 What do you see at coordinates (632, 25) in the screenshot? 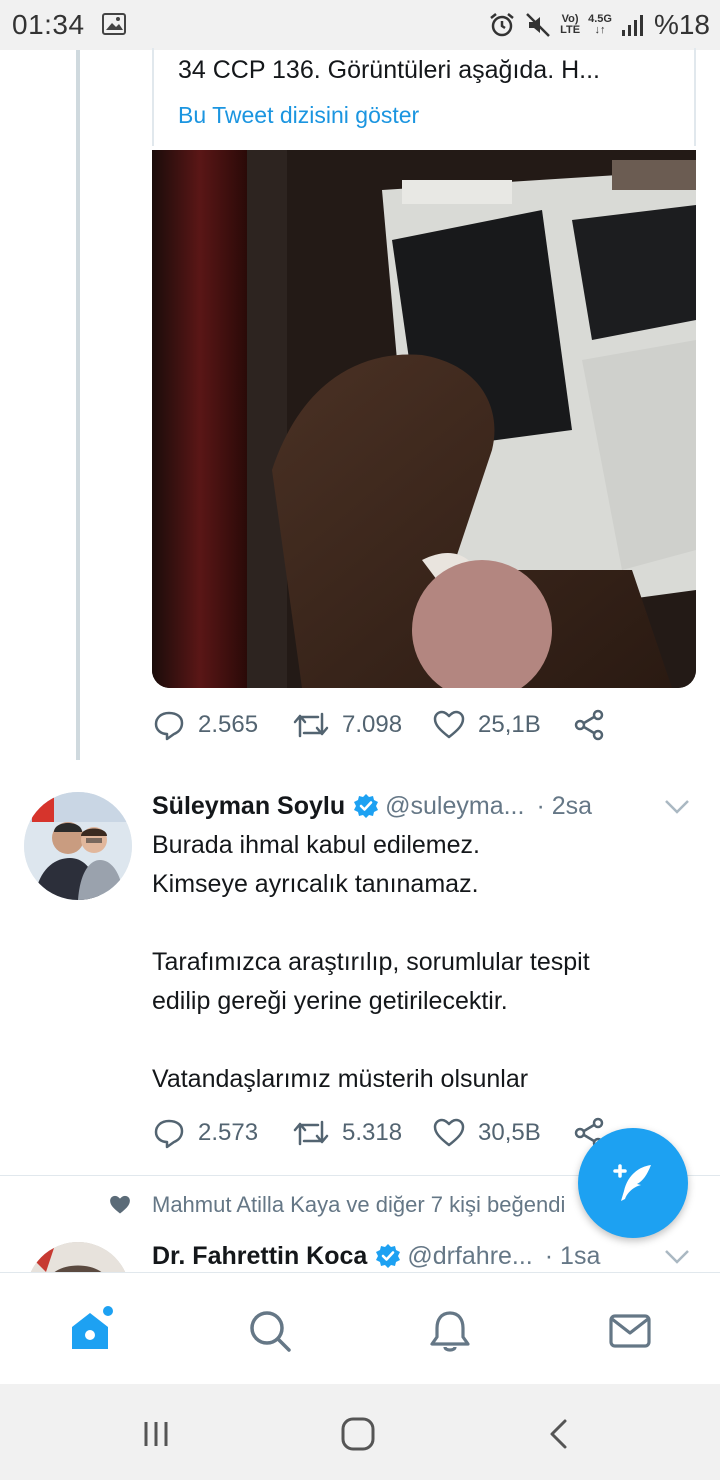
I see `signal-icon` at bounding box center [632, 25].